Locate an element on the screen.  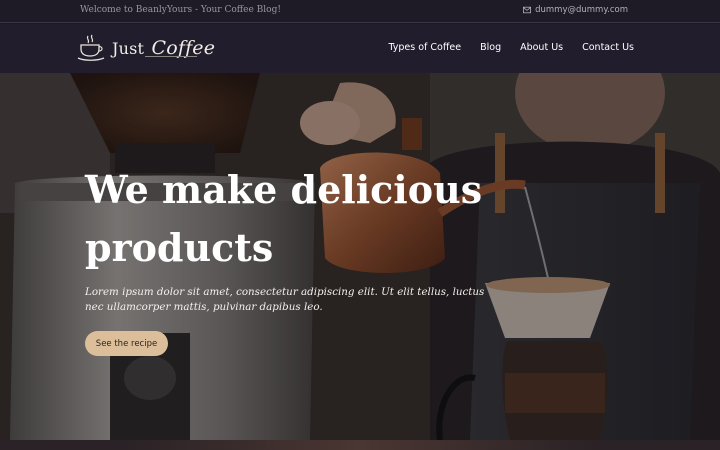
section-edge-glow is located at coordinates (360, 445).